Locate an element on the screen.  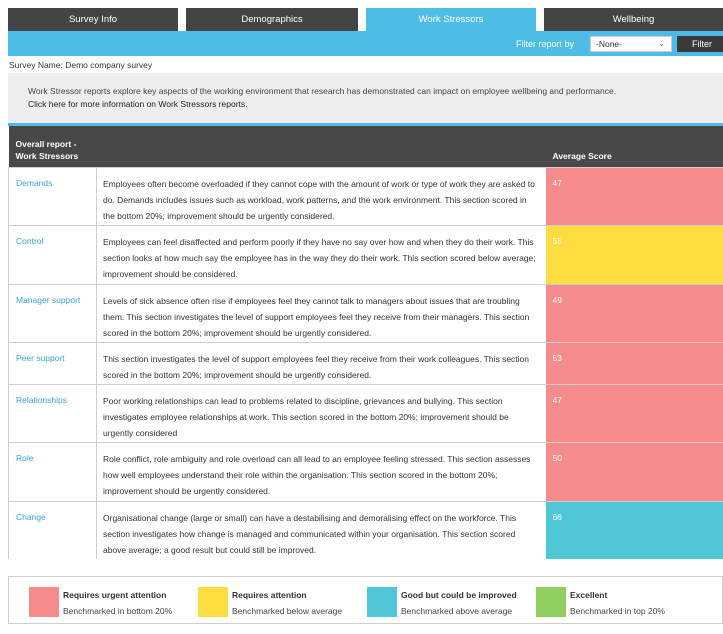
category-link-role: Role is located at coordinates (24, 458).